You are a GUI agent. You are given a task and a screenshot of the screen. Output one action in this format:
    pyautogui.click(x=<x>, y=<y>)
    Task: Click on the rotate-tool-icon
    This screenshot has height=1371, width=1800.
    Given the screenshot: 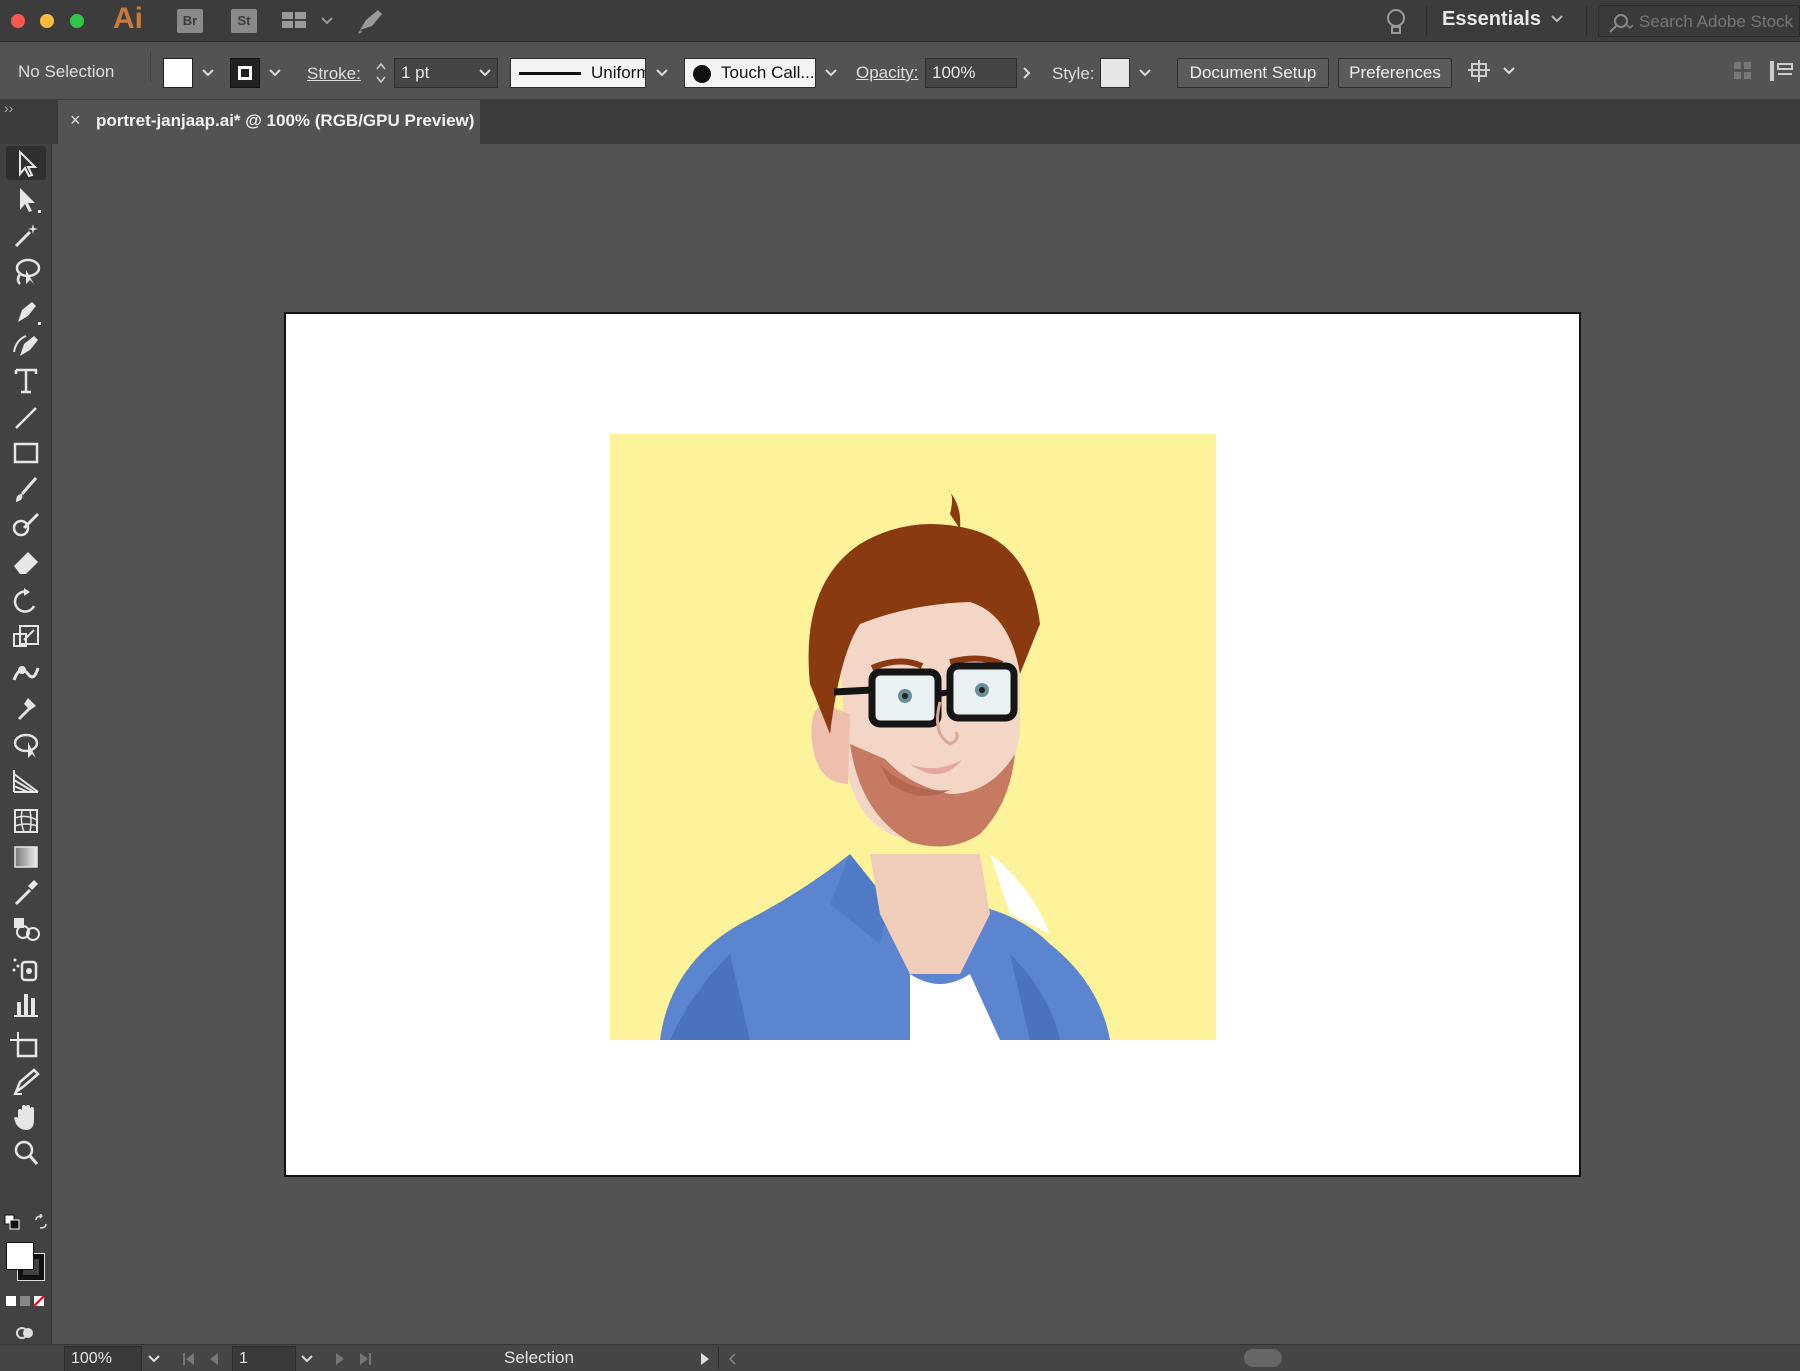 What is the action you would take?
    pyautogui.click(x=26, y=601)
    